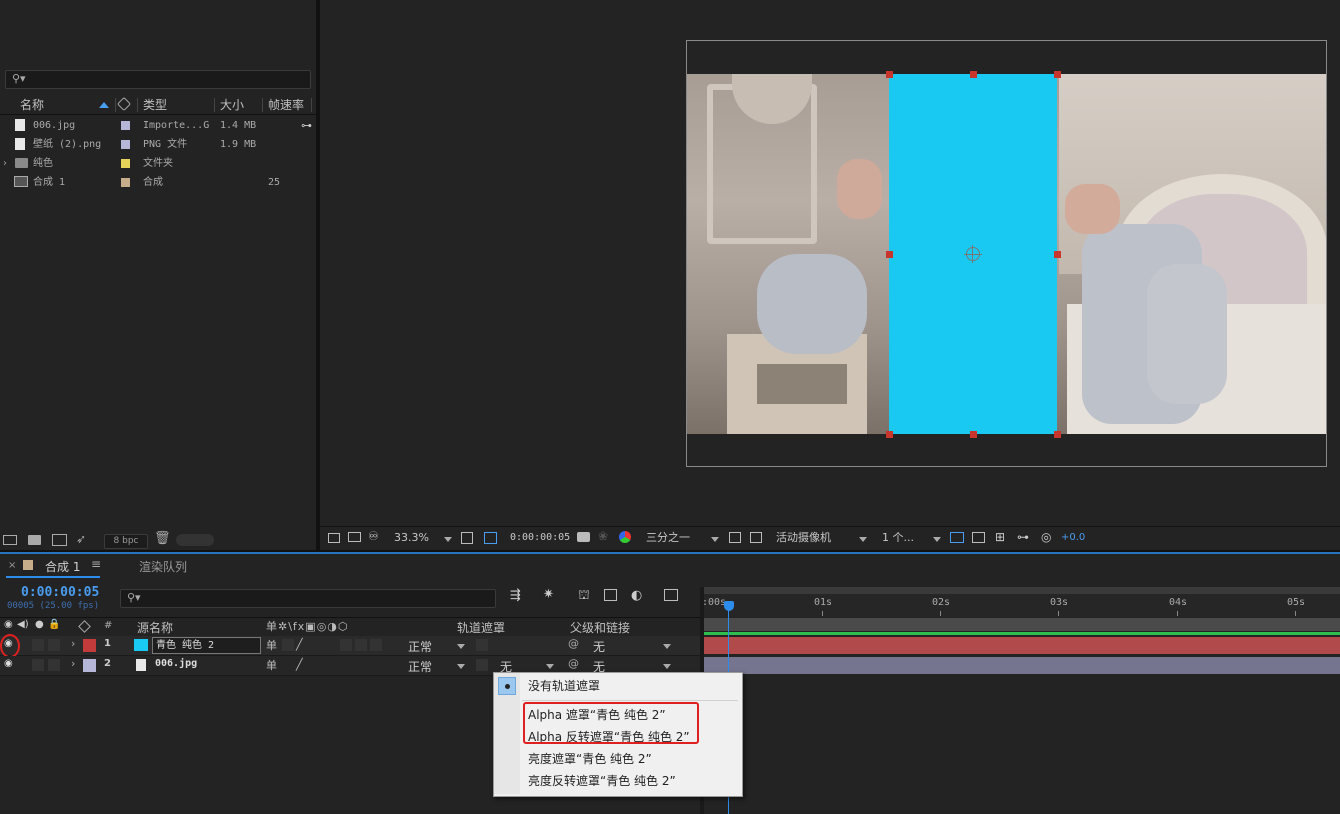  I want to click on color-channels-icon, so click(625, 537).